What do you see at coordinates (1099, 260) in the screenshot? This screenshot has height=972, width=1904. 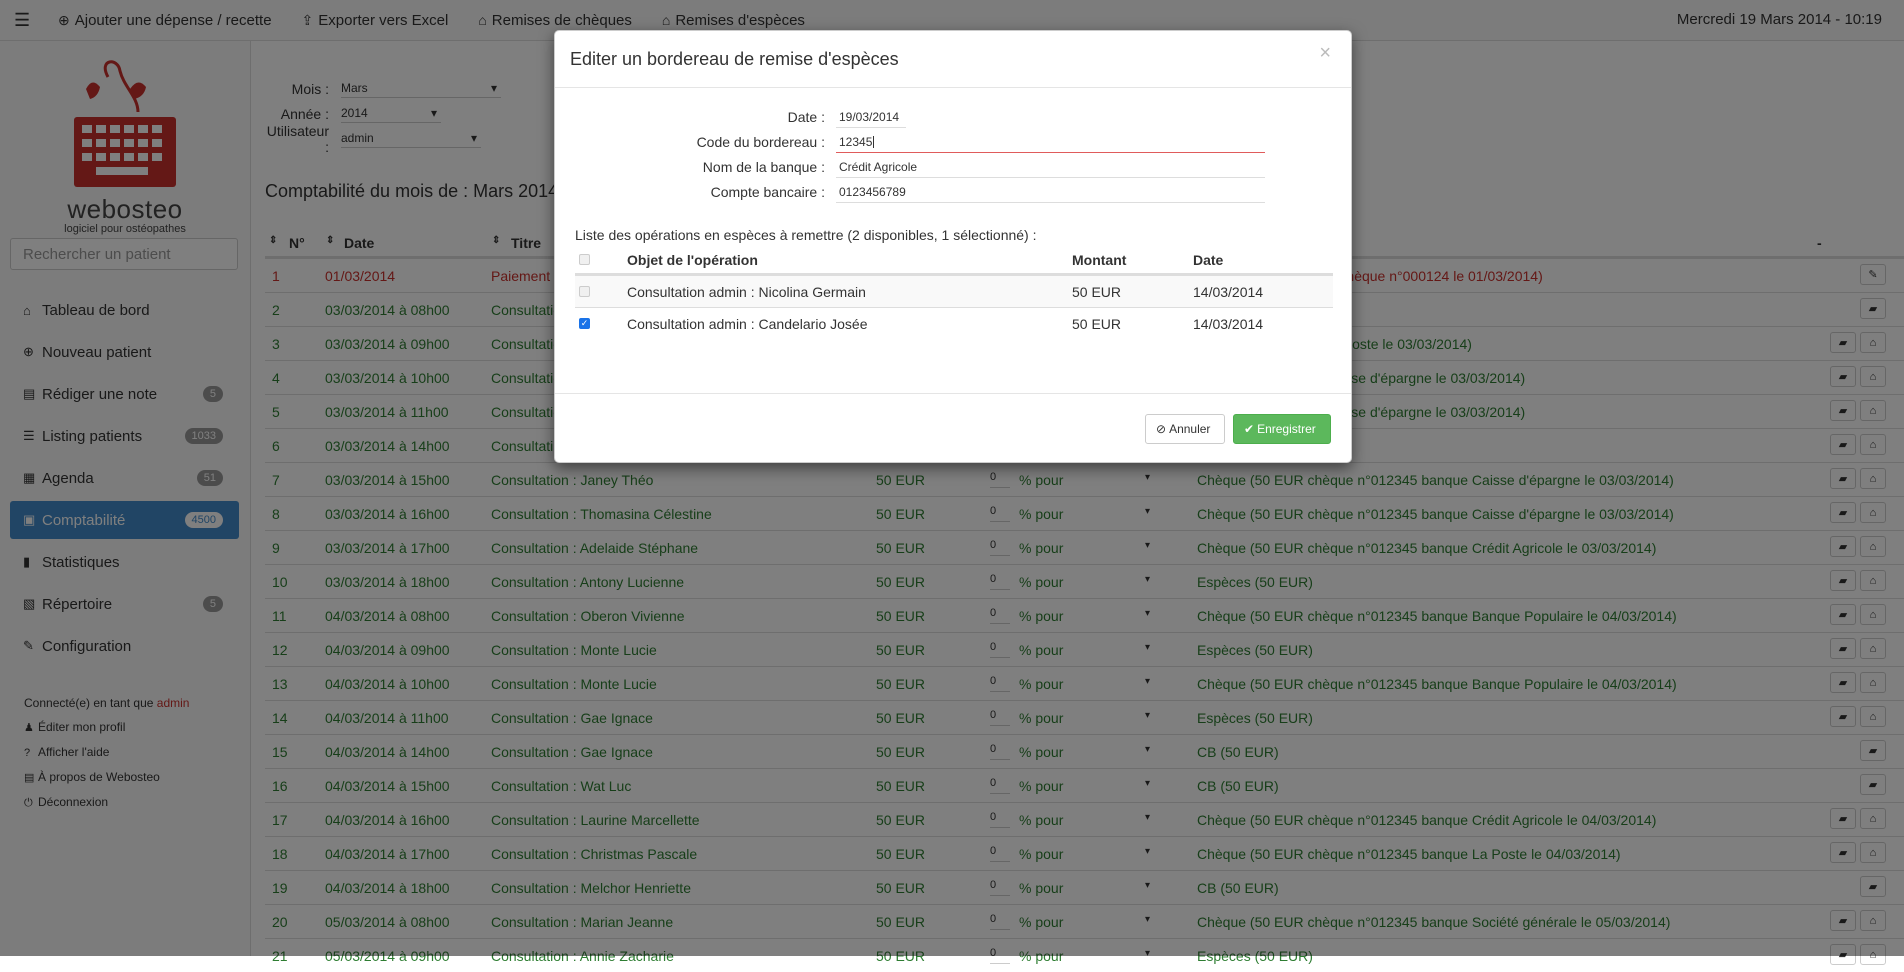 I see `col-amount: Montant` at bounding box center [1099, 260].